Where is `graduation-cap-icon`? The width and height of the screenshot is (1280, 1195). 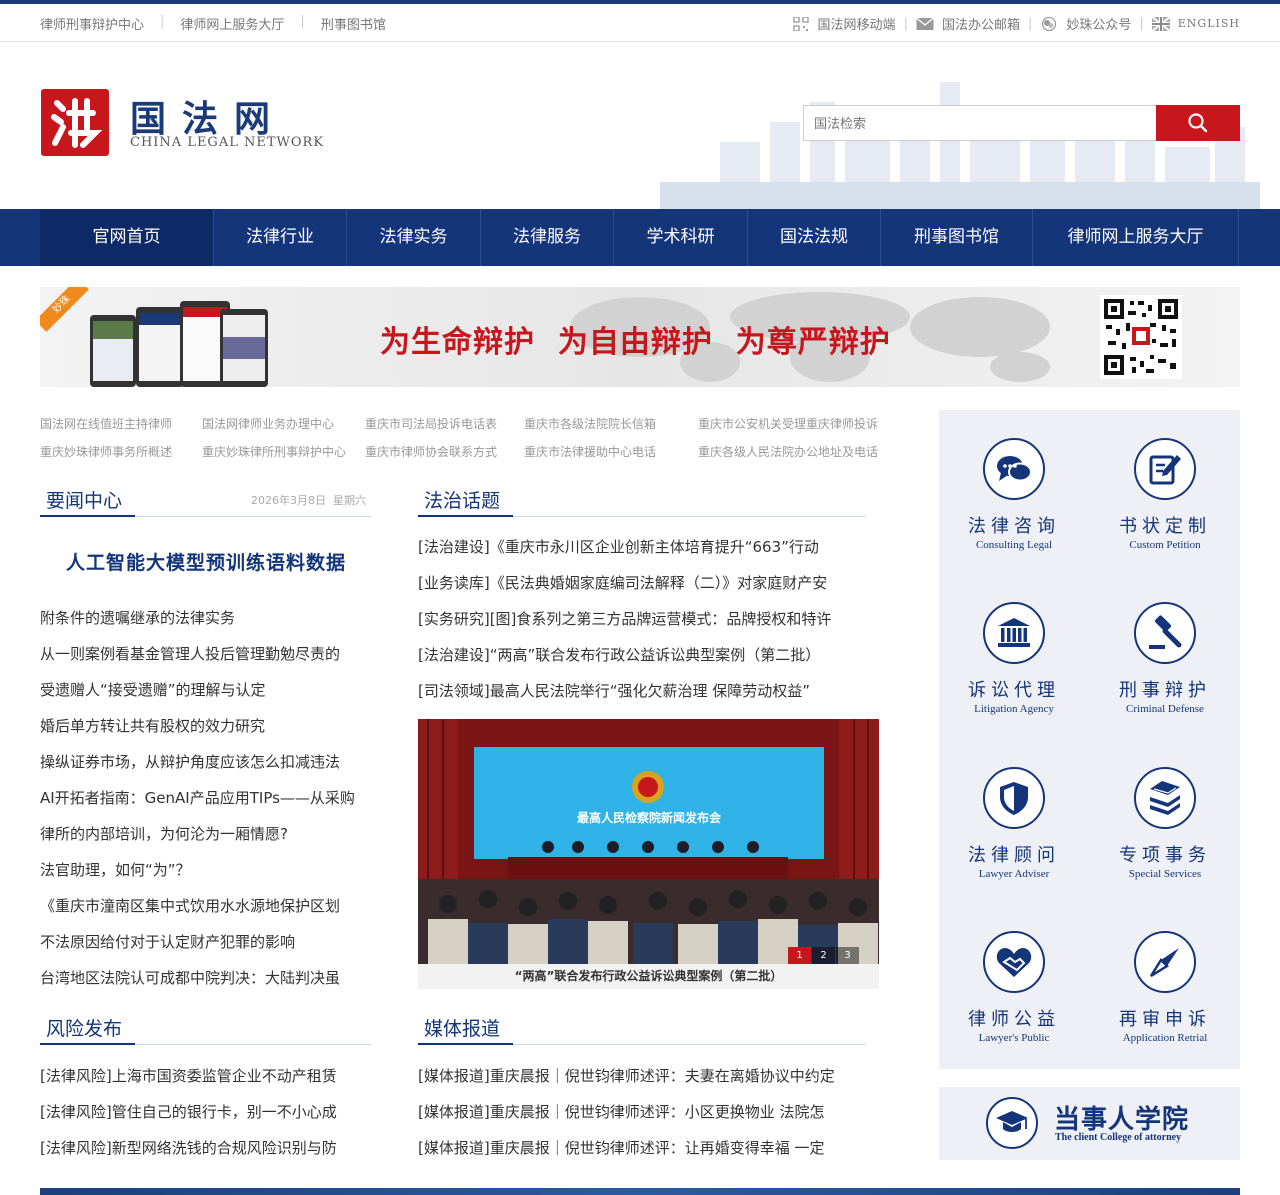 graduation-cap-icon is located at coordinates (1012, 1123).